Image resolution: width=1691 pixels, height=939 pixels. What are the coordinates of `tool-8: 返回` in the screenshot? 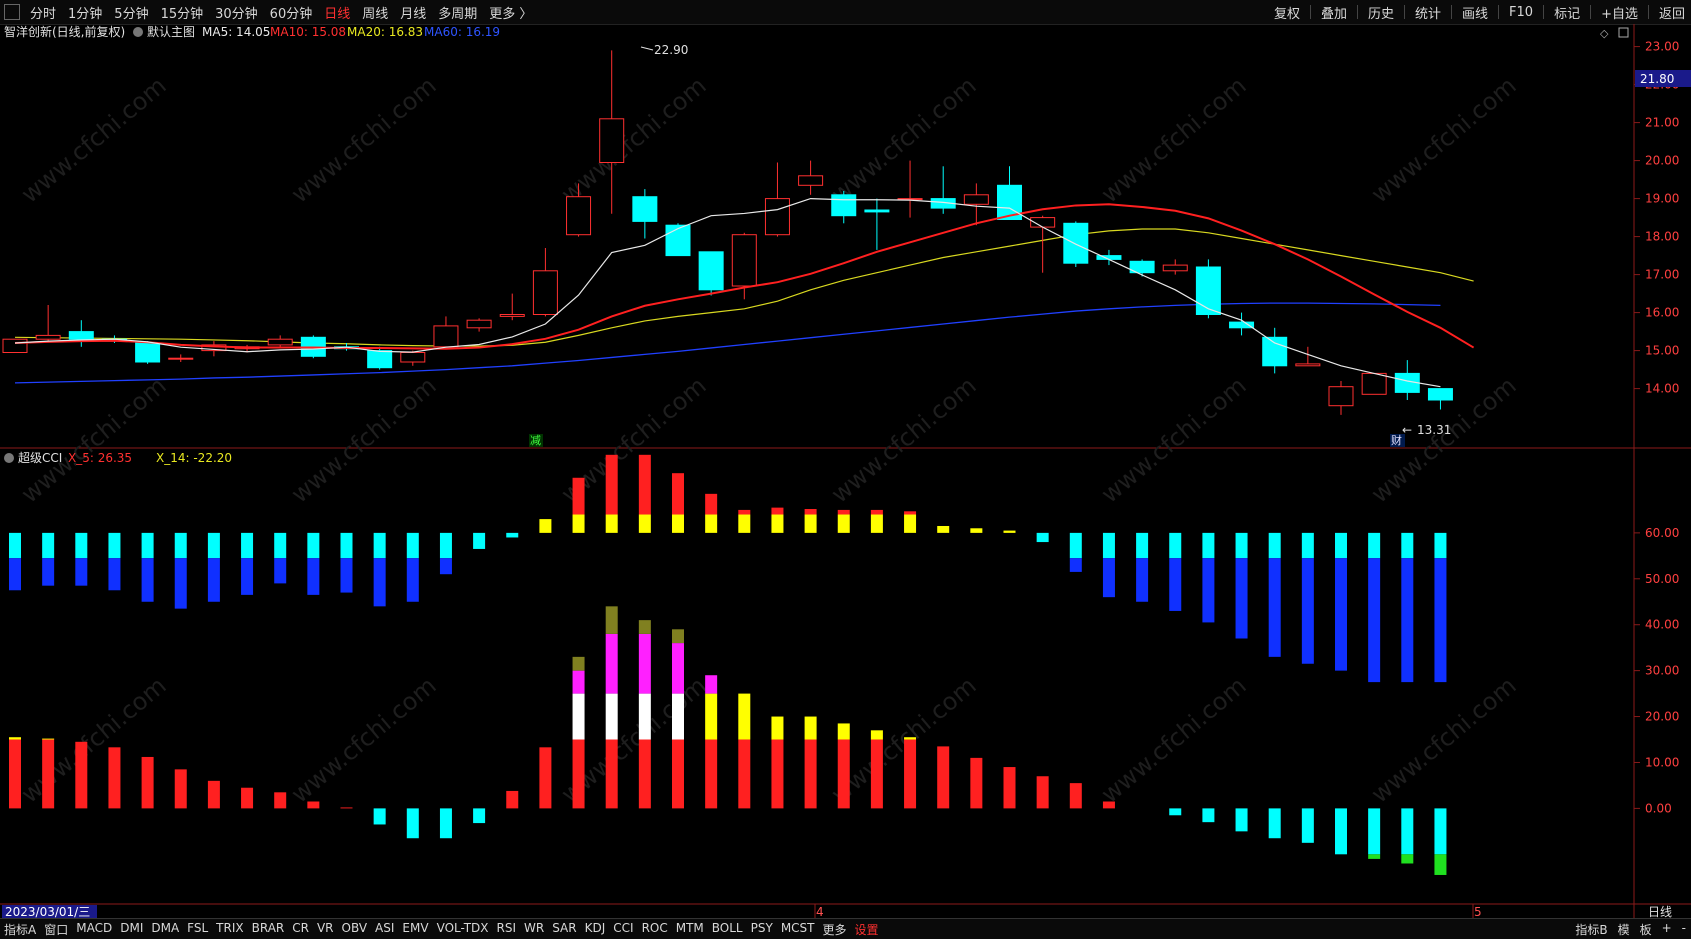 It's located at (1672, 12).